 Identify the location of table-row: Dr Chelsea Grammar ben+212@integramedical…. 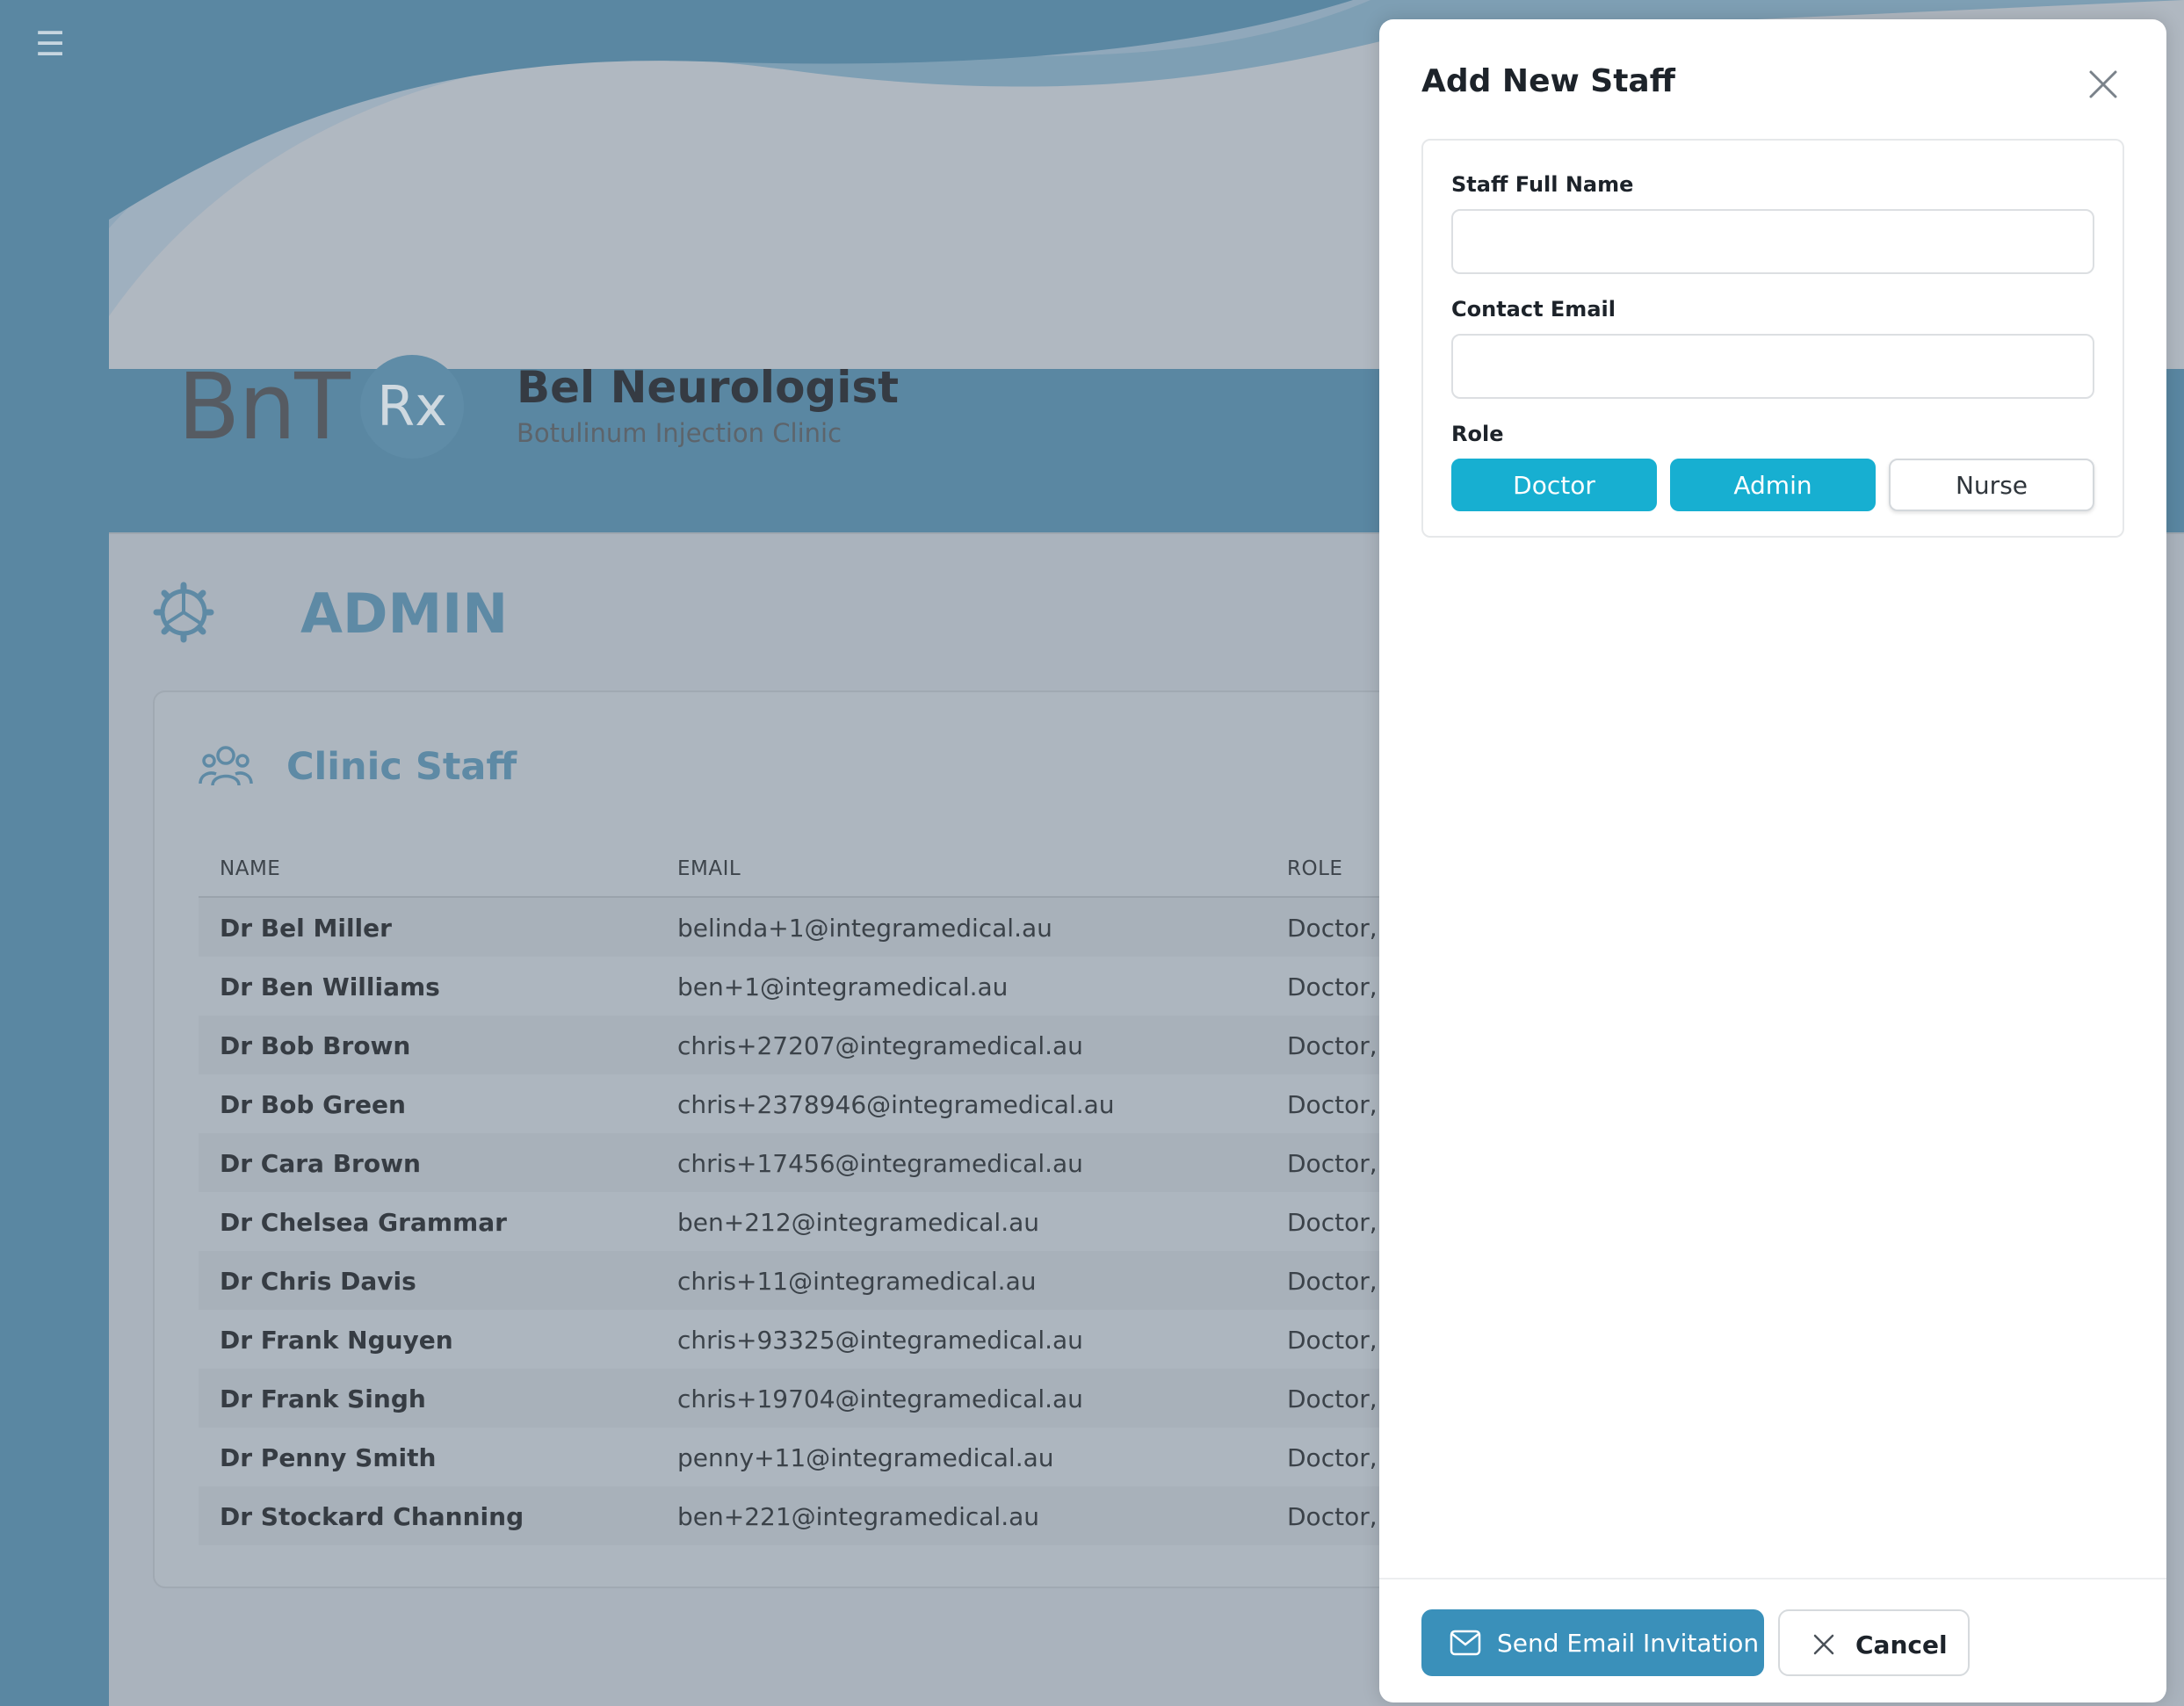
(857, 1221).